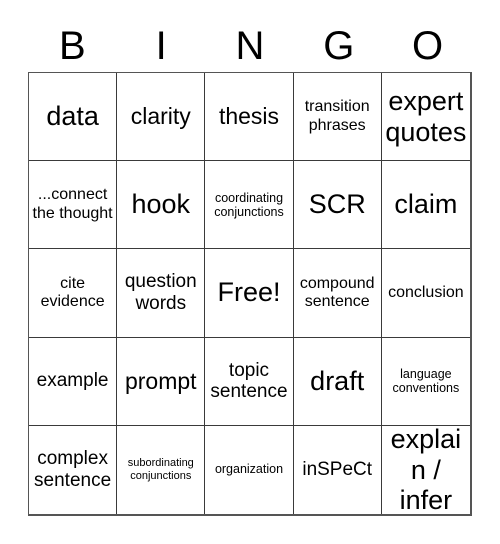 This screenshot has height=544, width=500. Describe the element at coordinates (72, 46) in the screenshot. I see `bingo-header-letter-b: B` at that location.